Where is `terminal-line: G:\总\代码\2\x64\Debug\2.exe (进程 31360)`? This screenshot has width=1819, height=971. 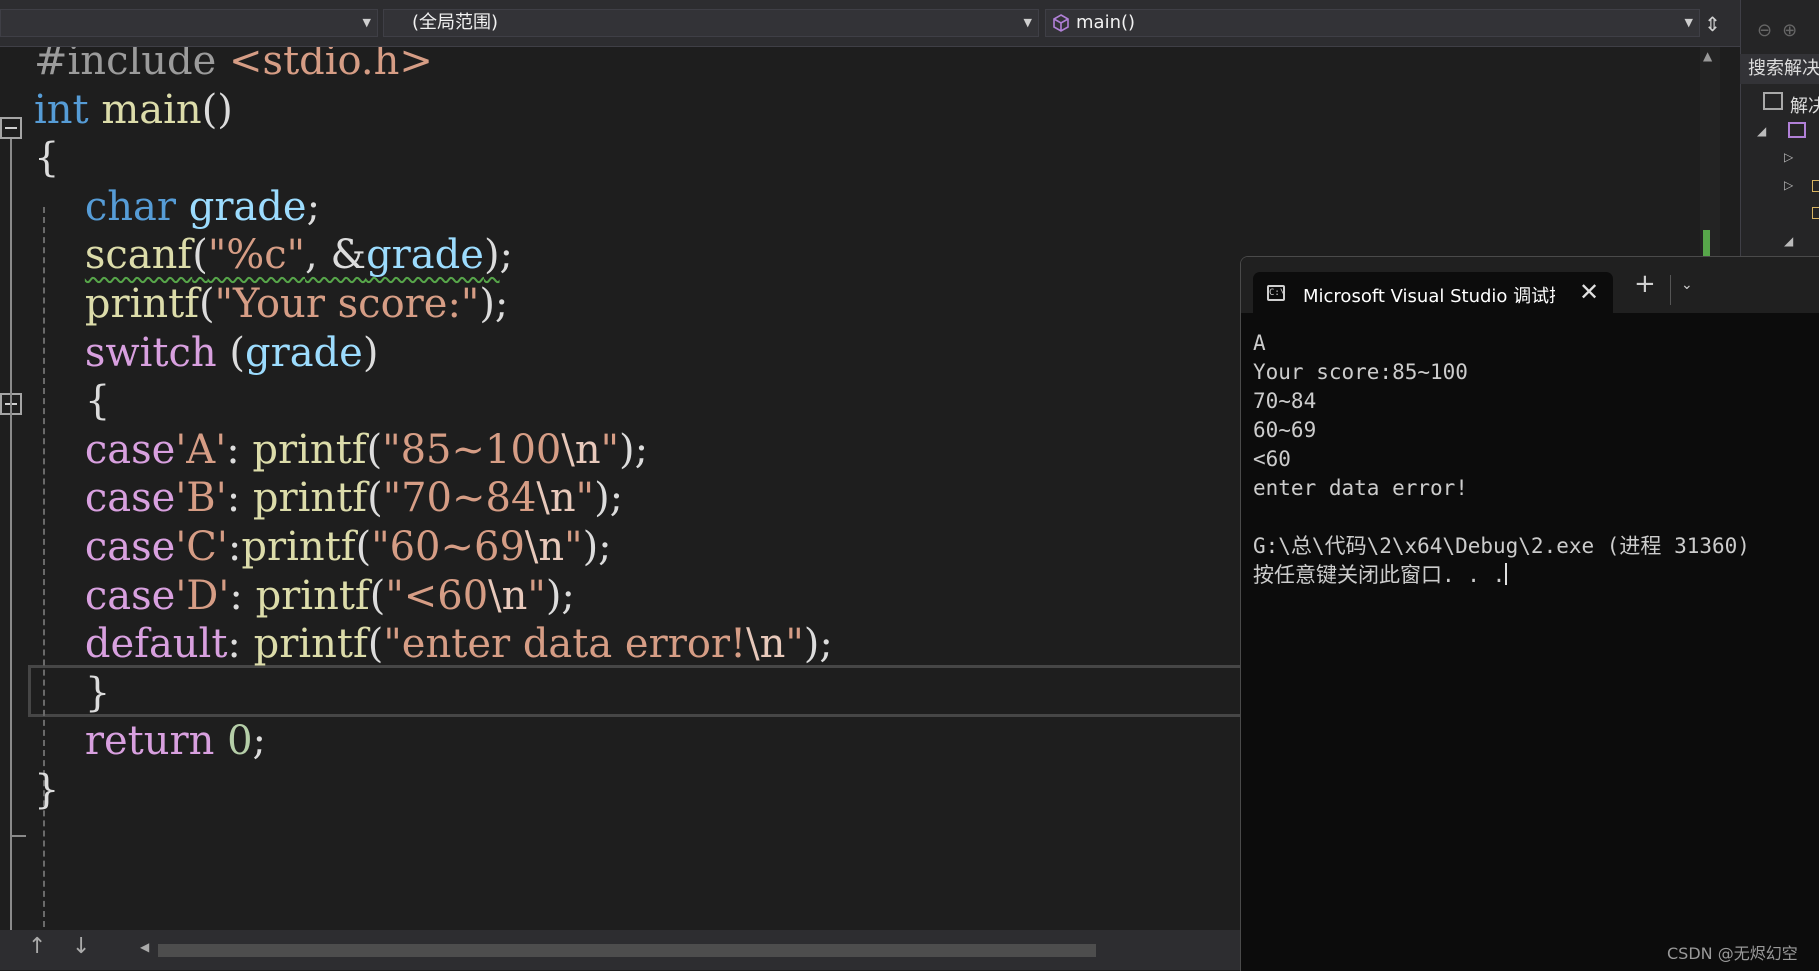 terminal-line: G:\总\代码\2\x64\Debug\2.exe (进程 31360) is located at coordinates (1501, 546).